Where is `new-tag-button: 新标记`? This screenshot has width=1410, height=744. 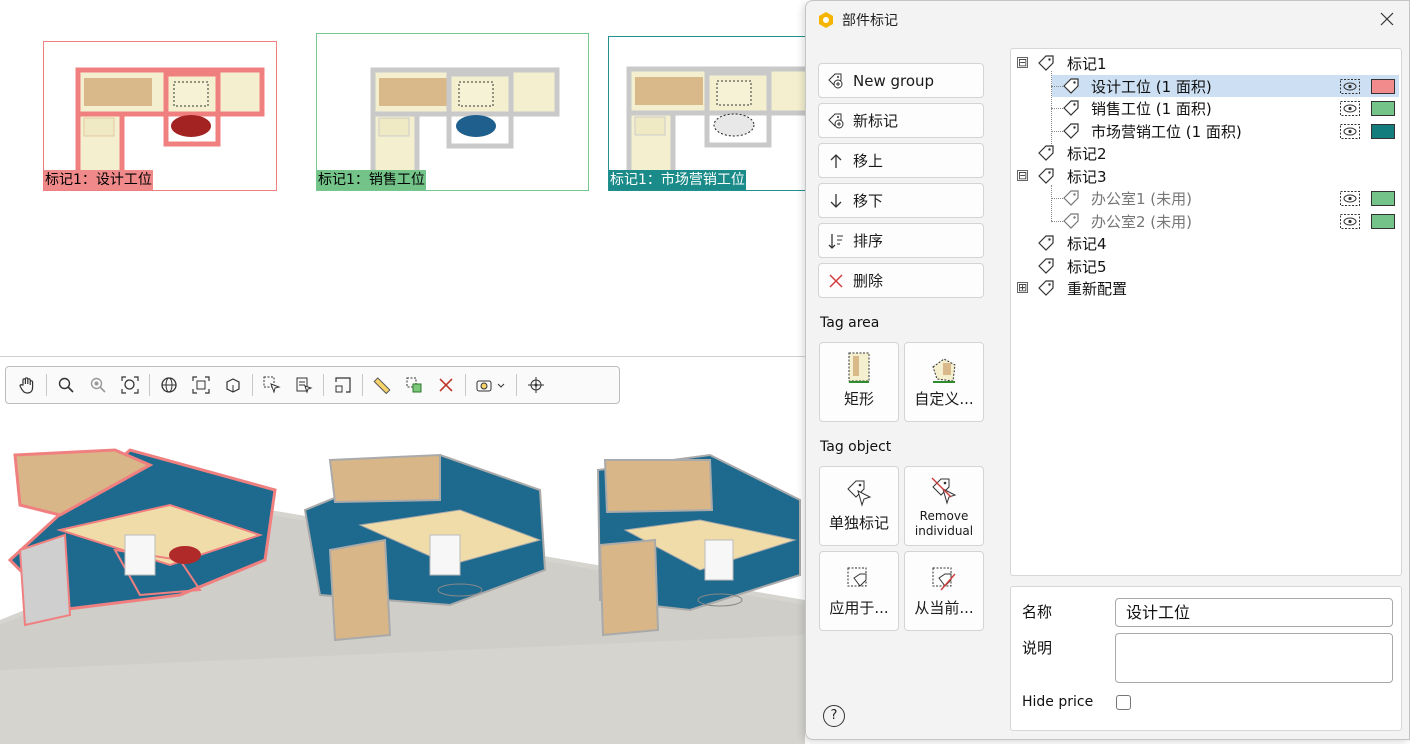
new-tag-button: 新标记 is located at coordinates (901, 120).